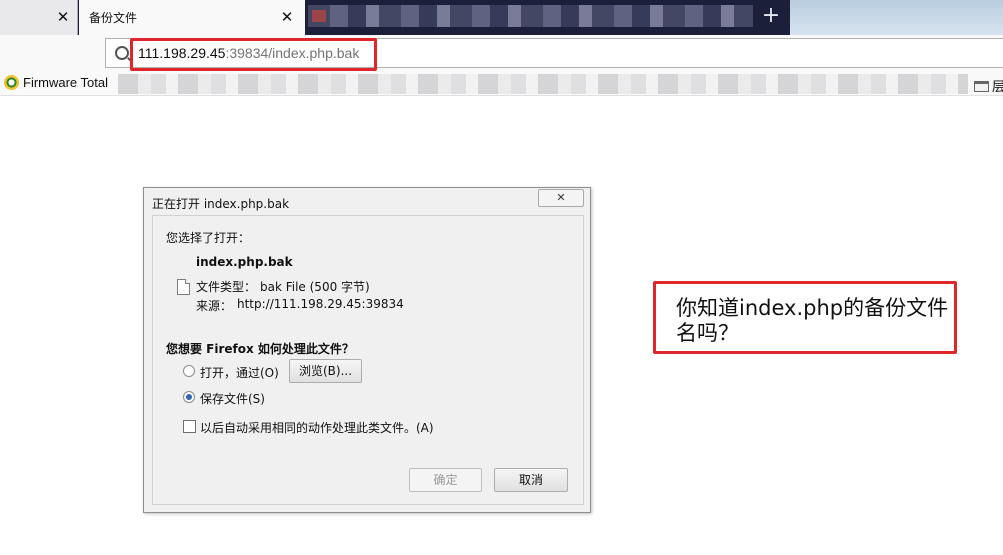  Describe the element at coordinates (896, 17) in the screenshot. I see `titlebar-background` at that location.